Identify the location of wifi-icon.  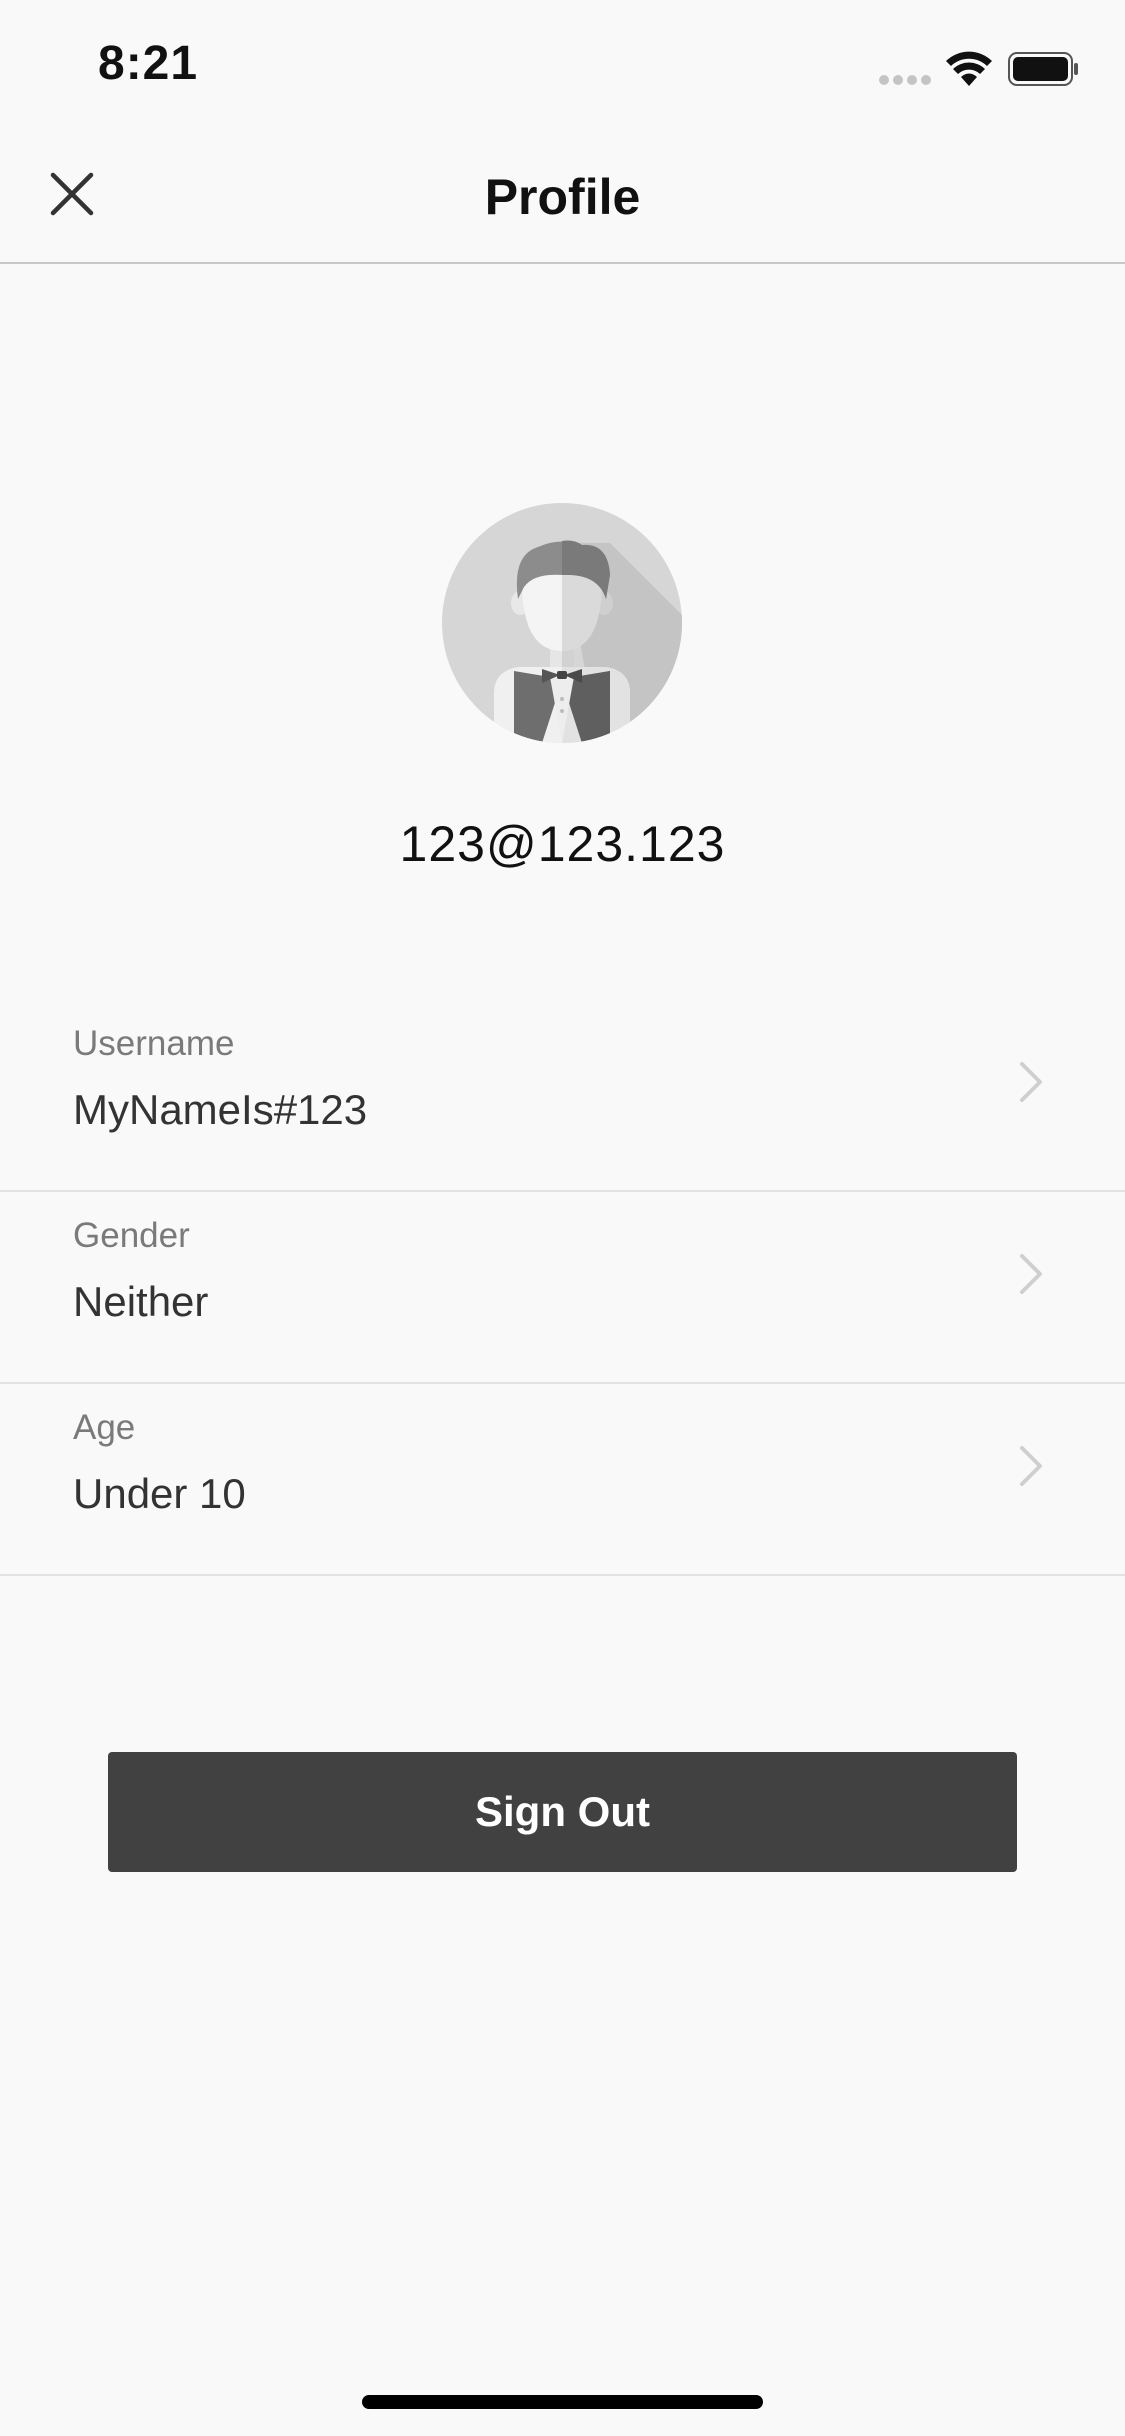
(969, 68).